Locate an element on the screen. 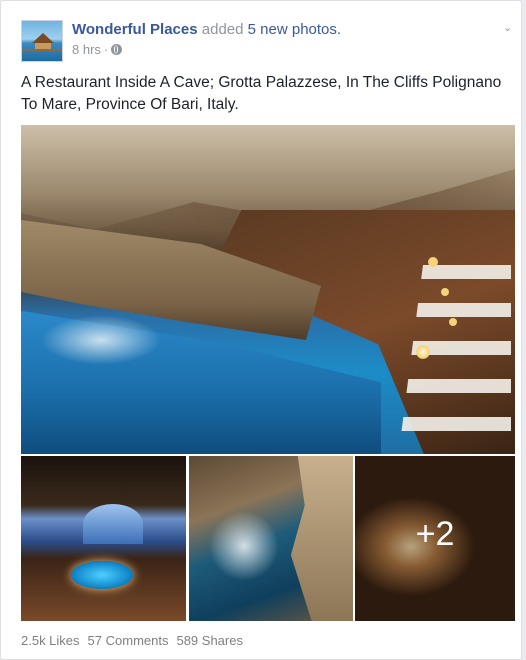 This screenshot has height=660, width=526. shares-count: 589 Shares is located at coordinates (209, 640).